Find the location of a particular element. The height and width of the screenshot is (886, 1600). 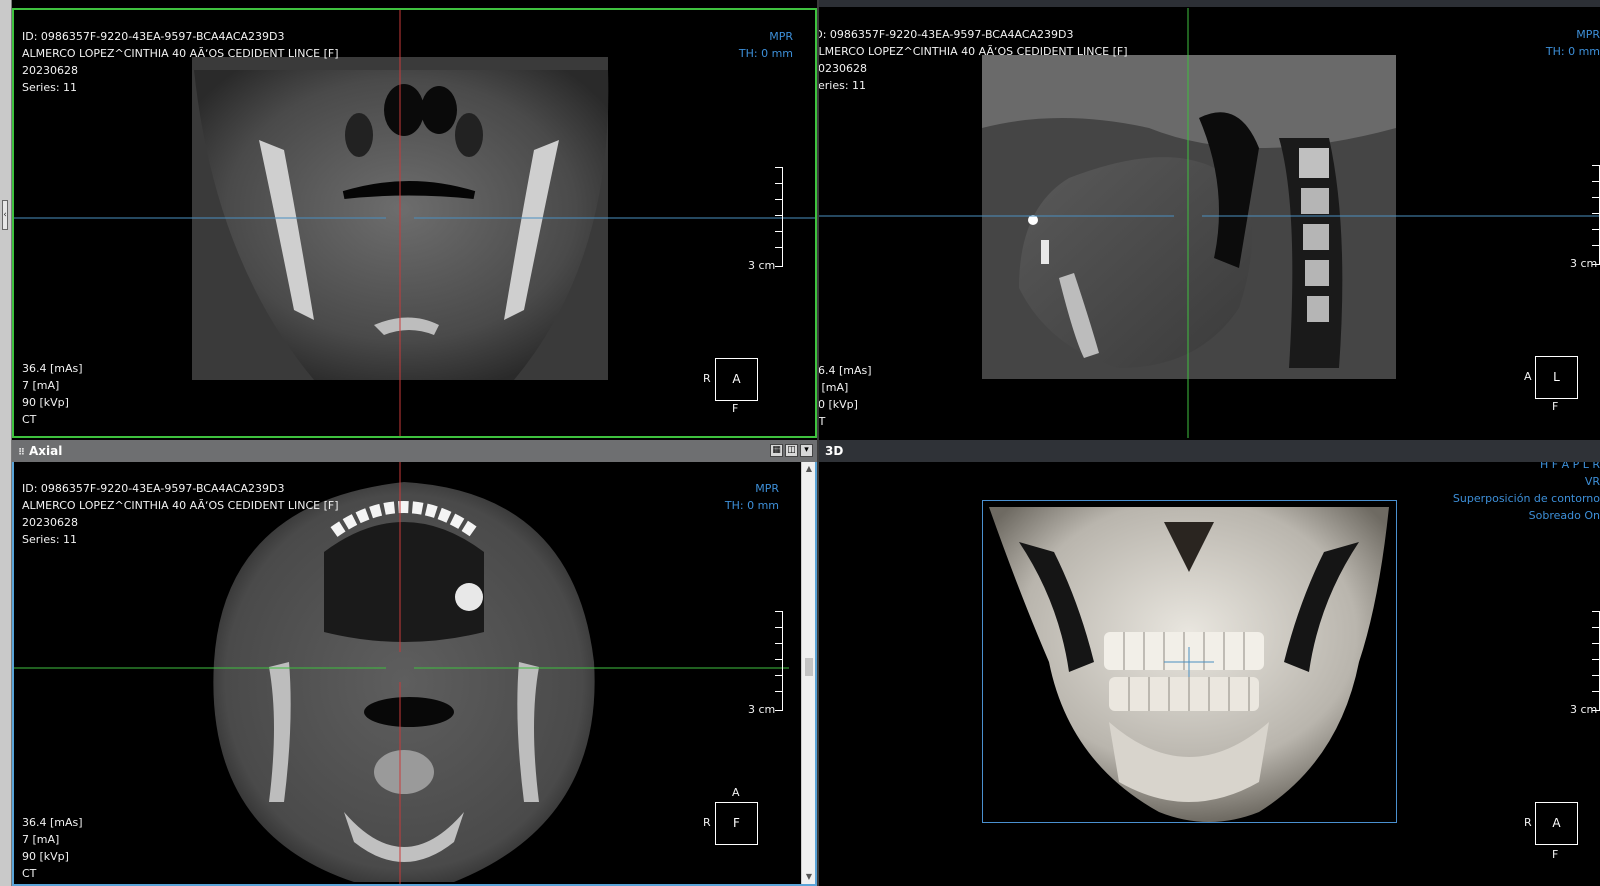

vr-shading-status: Sobreado On is located at coordinates (1564, 515).